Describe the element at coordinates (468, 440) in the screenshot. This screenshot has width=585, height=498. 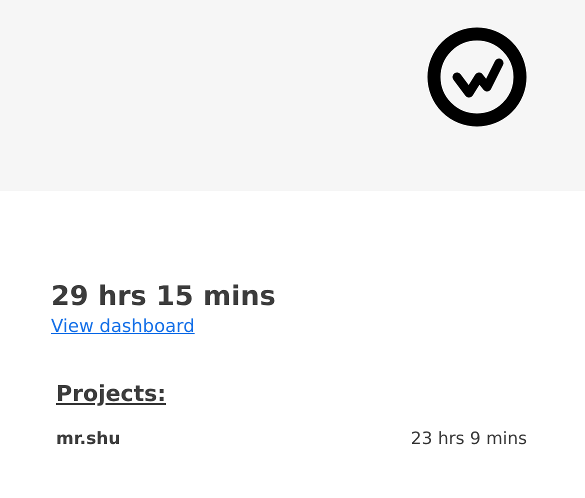
I see `project-time: 23 hrs 9 mins` at that location.